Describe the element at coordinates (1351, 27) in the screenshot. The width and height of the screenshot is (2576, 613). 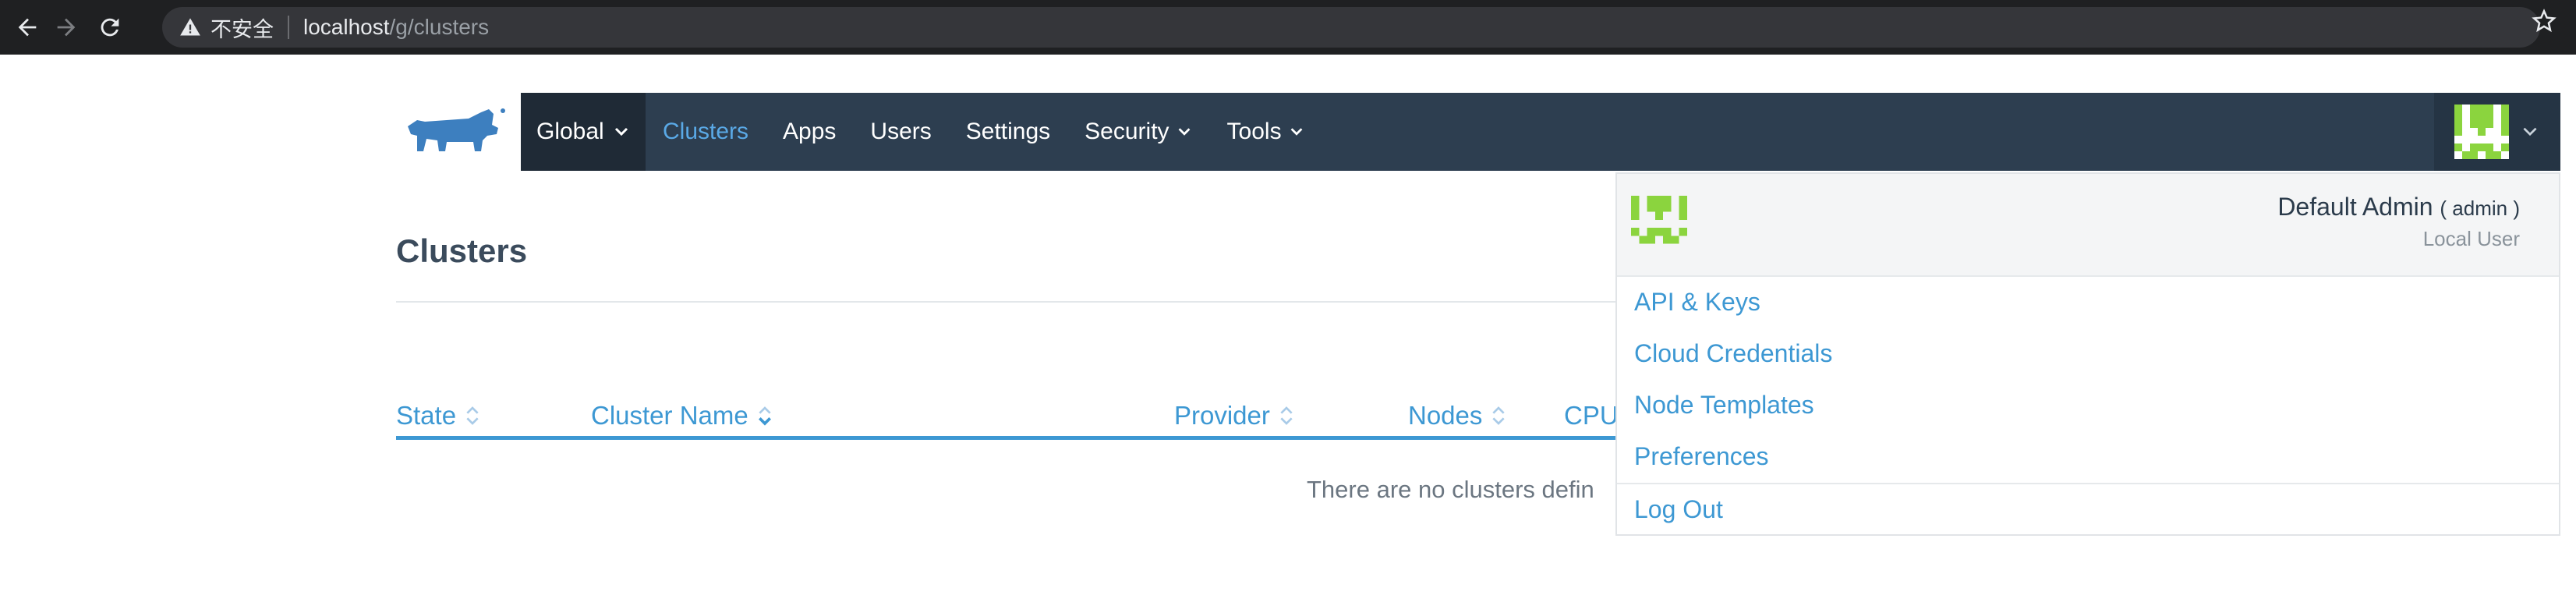
I see `address-bar: 不安全 localhost /g/clusters` at that location.